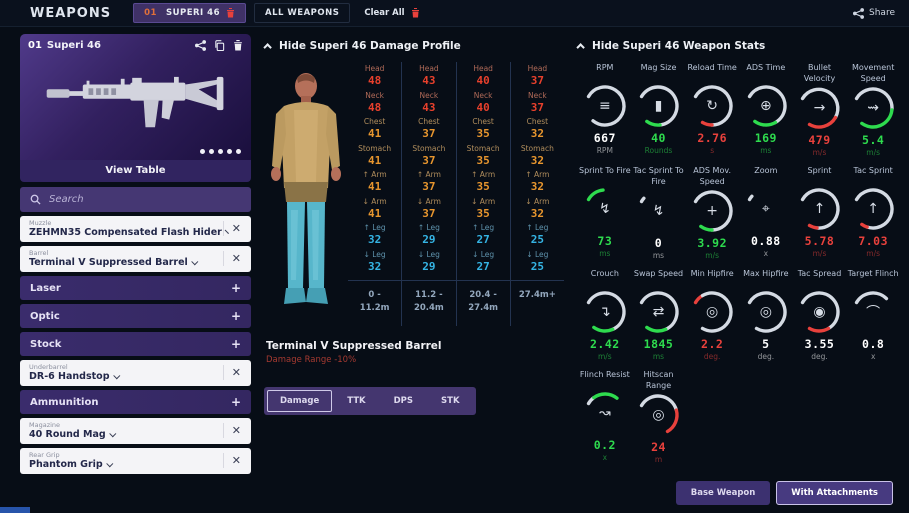 This screenshot has width=909, height=513. Describe the element at coordinates (723, 493) in the screenshot. I see `base-weapon-button: Base Weapon` at that location.